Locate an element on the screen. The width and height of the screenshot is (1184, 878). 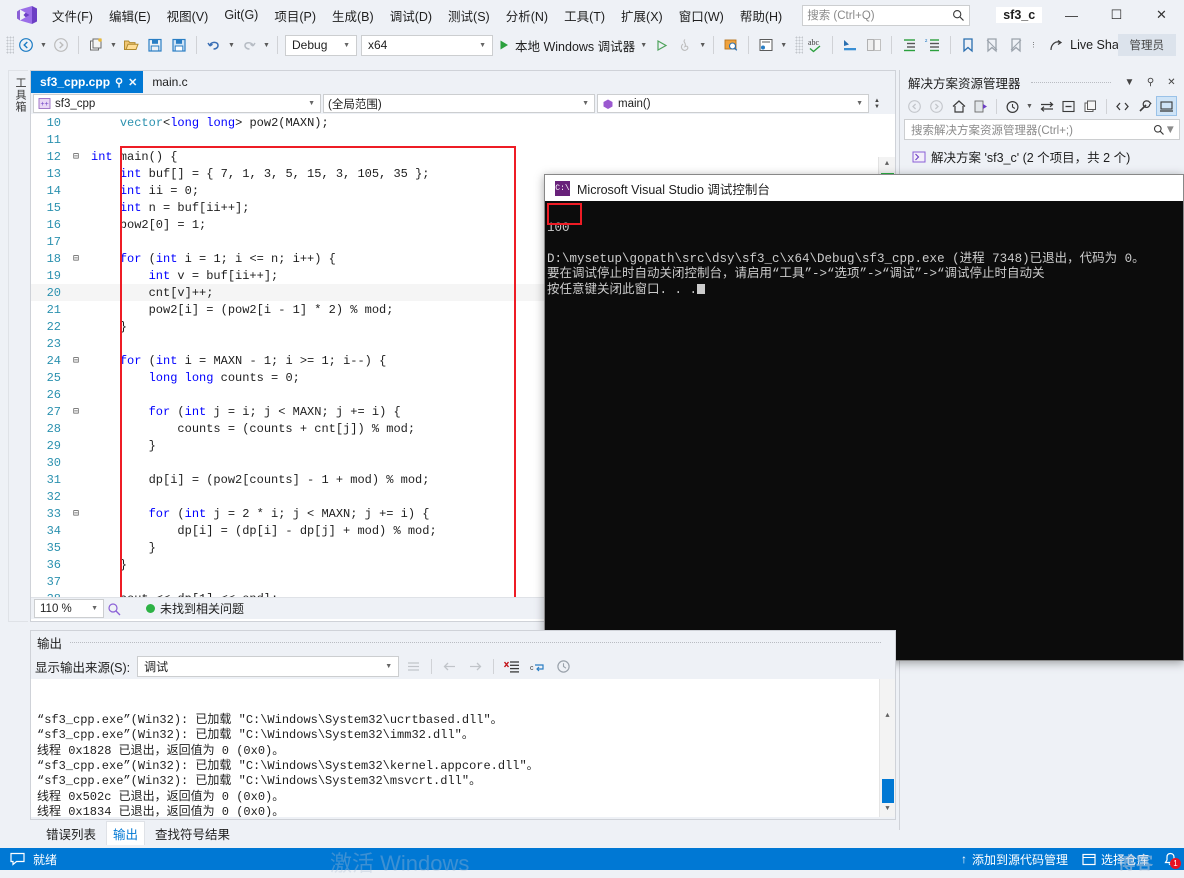
menu-file: 文件(F) is located at coordinates (72, 15).